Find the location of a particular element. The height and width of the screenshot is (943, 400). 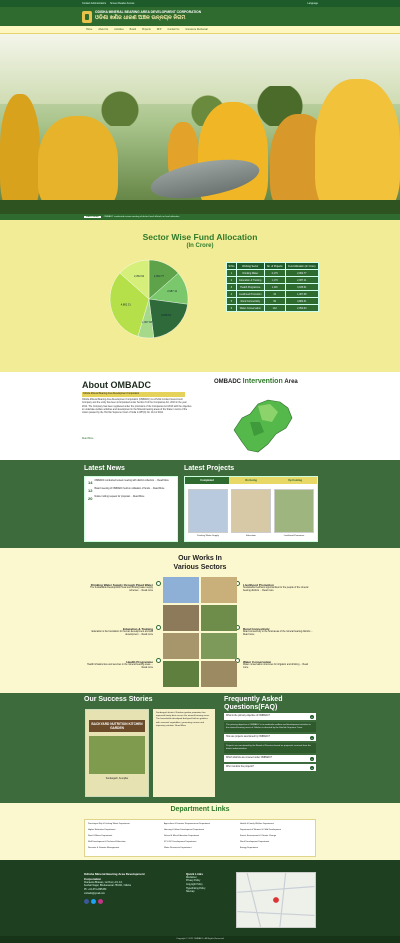

fund-table-row: 6 Water Conservation 142 2,052.64 is located at coordinates (272, 308).